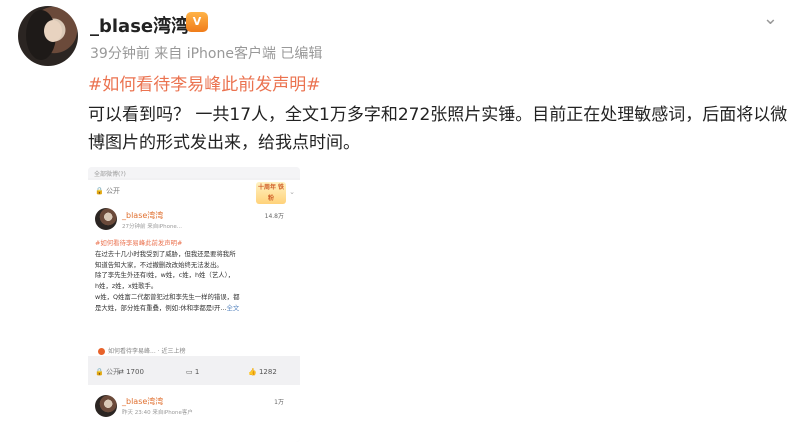  I want to click on hashtag-link: #如何看待李易峰此前发声明#, so click(204, 82).